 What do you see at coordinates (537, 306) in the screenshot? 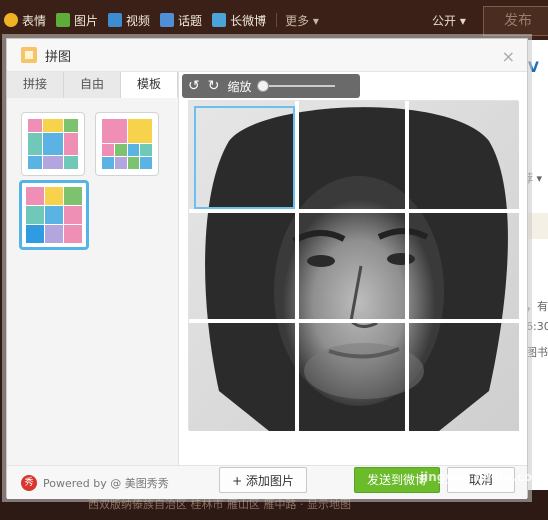
I see `background-text-have: ，有` at bounding box center [537, 306].